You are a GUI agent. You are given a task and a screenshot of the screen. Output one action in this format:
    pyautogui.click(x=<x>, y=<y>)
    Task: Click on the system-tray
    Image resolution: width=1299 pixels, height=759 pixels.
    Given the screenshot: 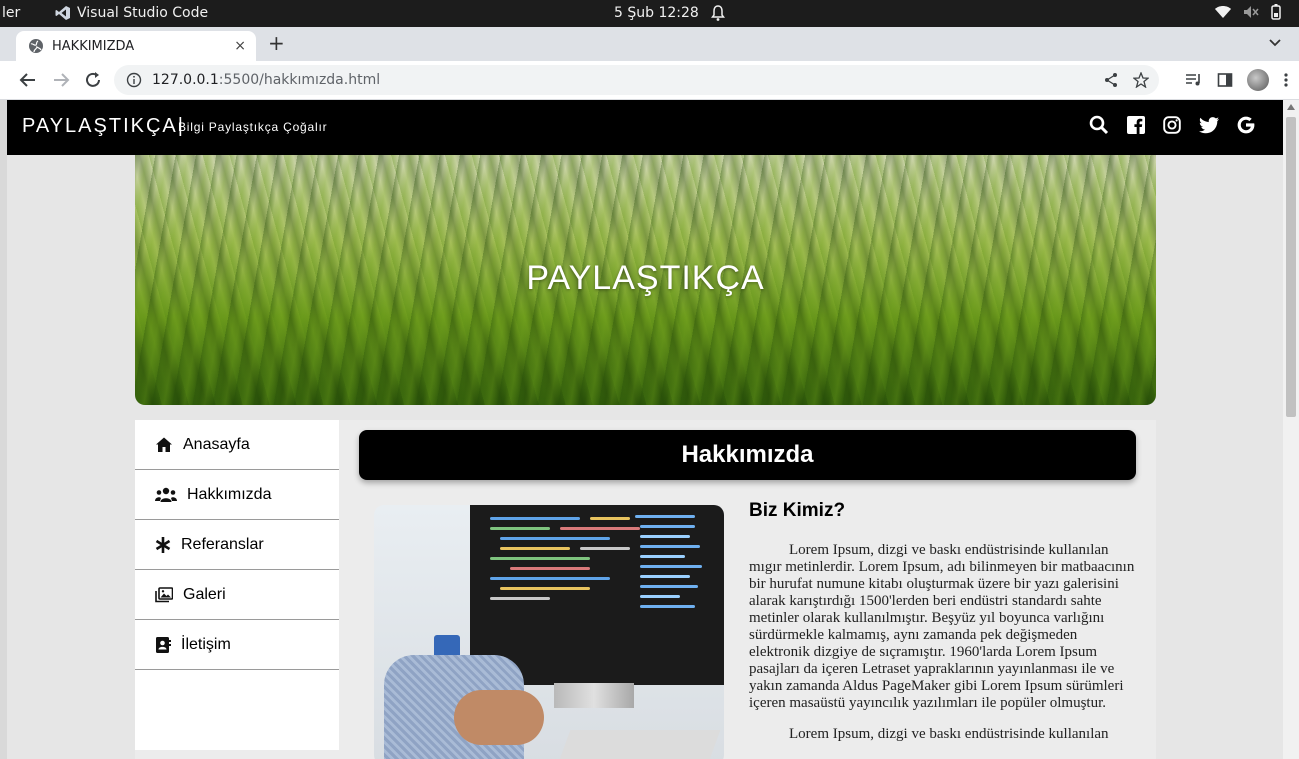 What is the action you would take?
    pyautogui.click(x=1248, y=12)
    